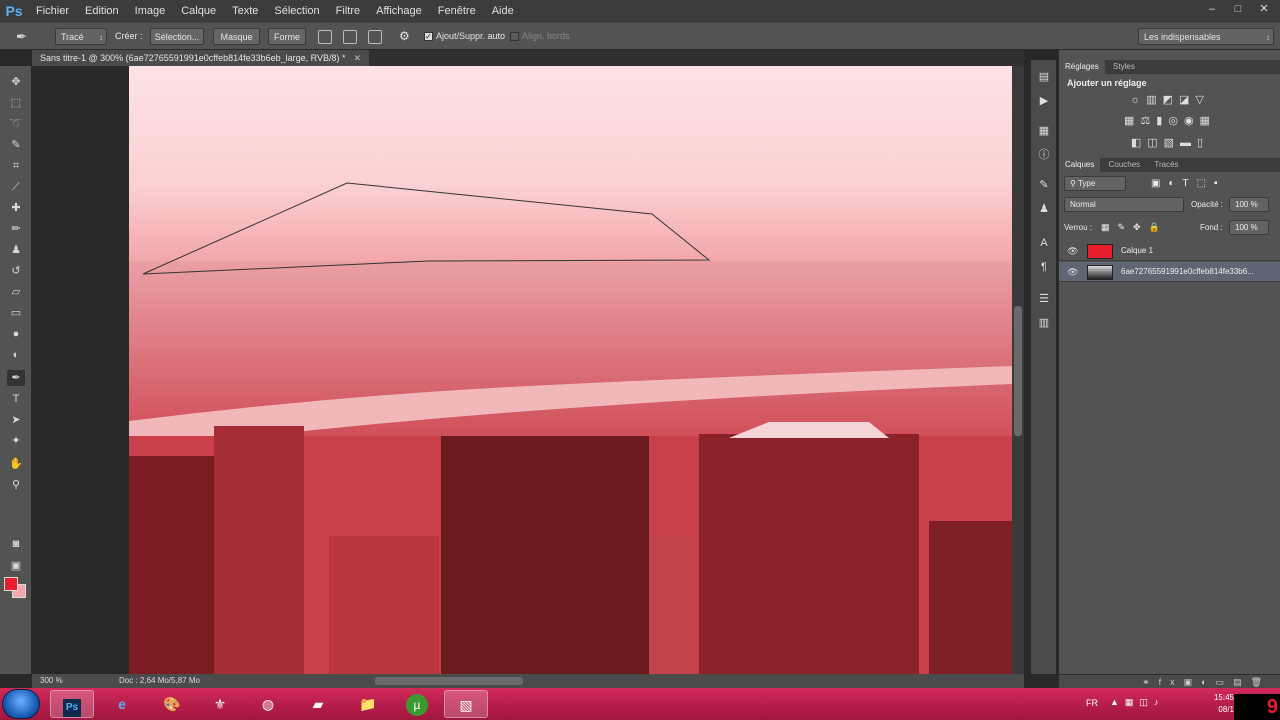 Image resolution: width=1280 pixels, height=720 pixels. I want to click on menu-image: Image, so click(150, 11).